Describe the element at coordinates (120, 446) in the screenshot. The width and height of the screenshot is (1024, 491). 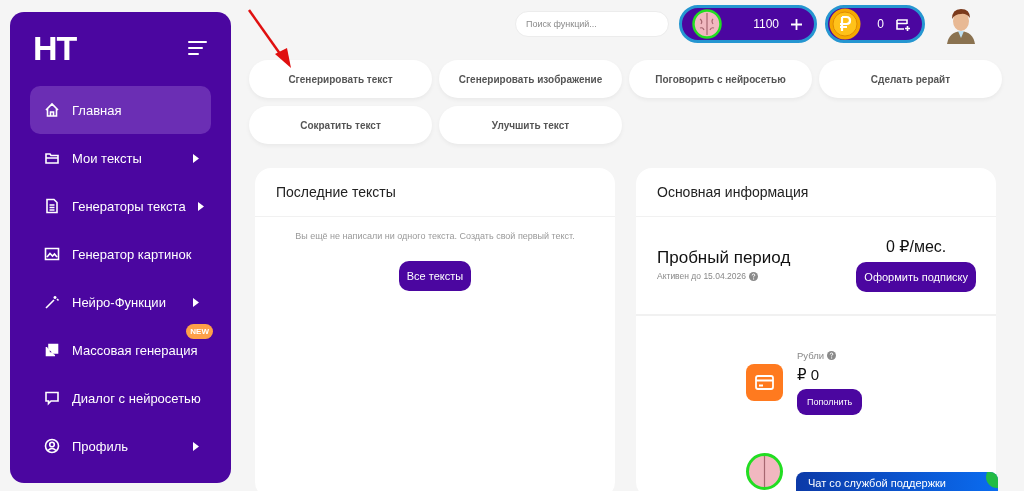
I see `nav-item: Профиль` at that location.